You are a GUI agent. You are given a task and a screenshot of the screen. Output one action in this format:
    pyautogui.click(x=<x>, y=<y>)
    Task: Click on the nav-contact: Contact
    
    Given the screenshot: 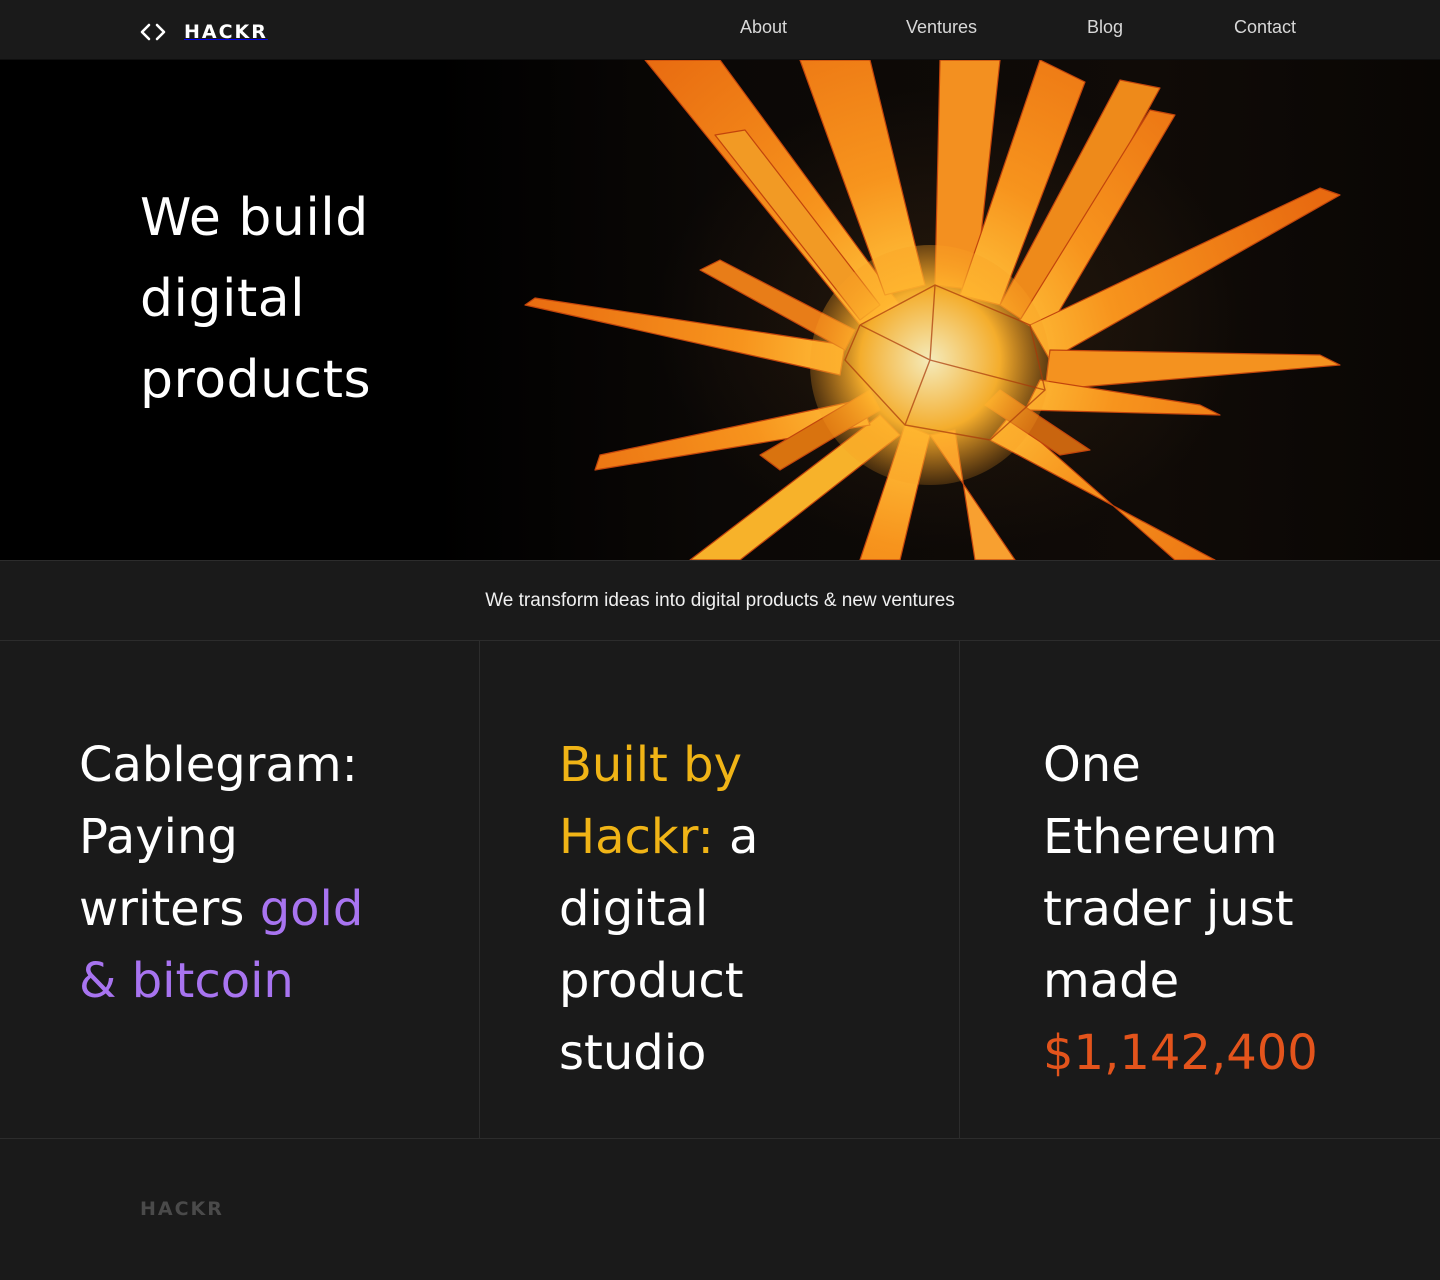 What is the action you would take?
    pyautogui.click(x=1265, y=27)
    